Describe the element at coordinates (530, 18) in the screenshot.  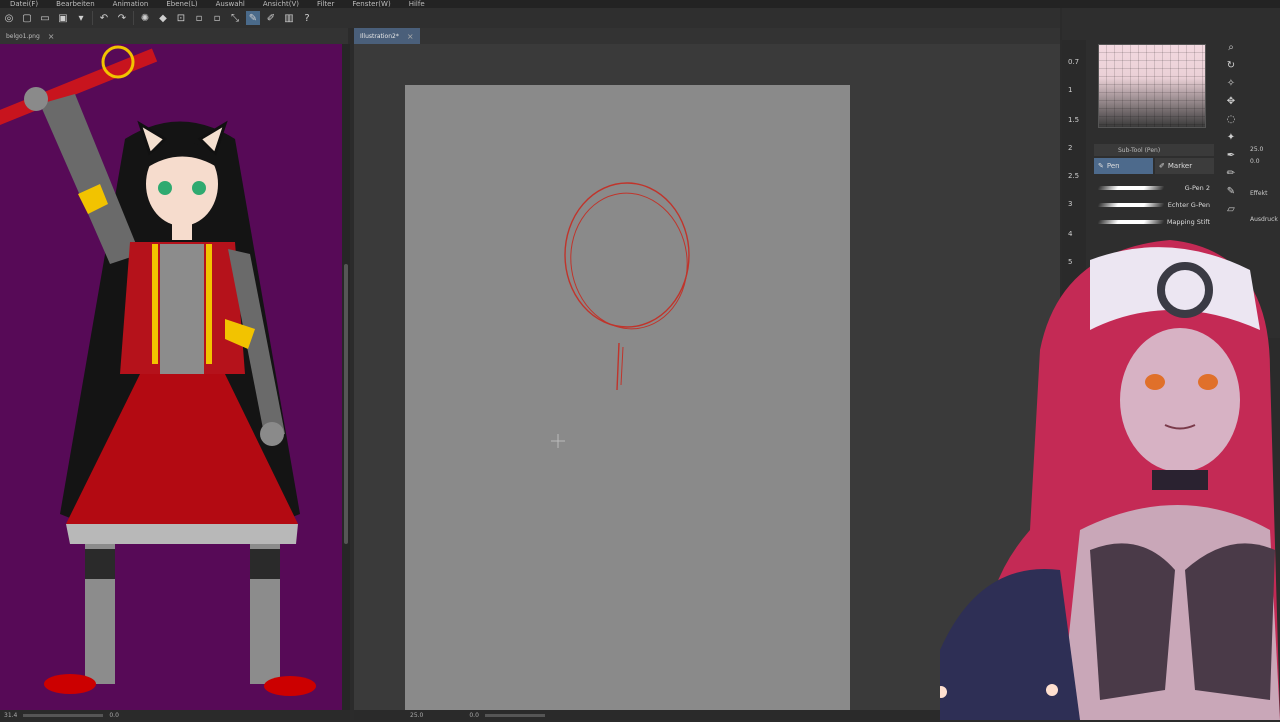
I see `command-bar: ◎ ▢ ▭ ▣ ▾ ↶ ↷ ✺ ◆ ⊡ ▫ ▫ ⤡ ✎ ✐ ▥ ?` at that location.